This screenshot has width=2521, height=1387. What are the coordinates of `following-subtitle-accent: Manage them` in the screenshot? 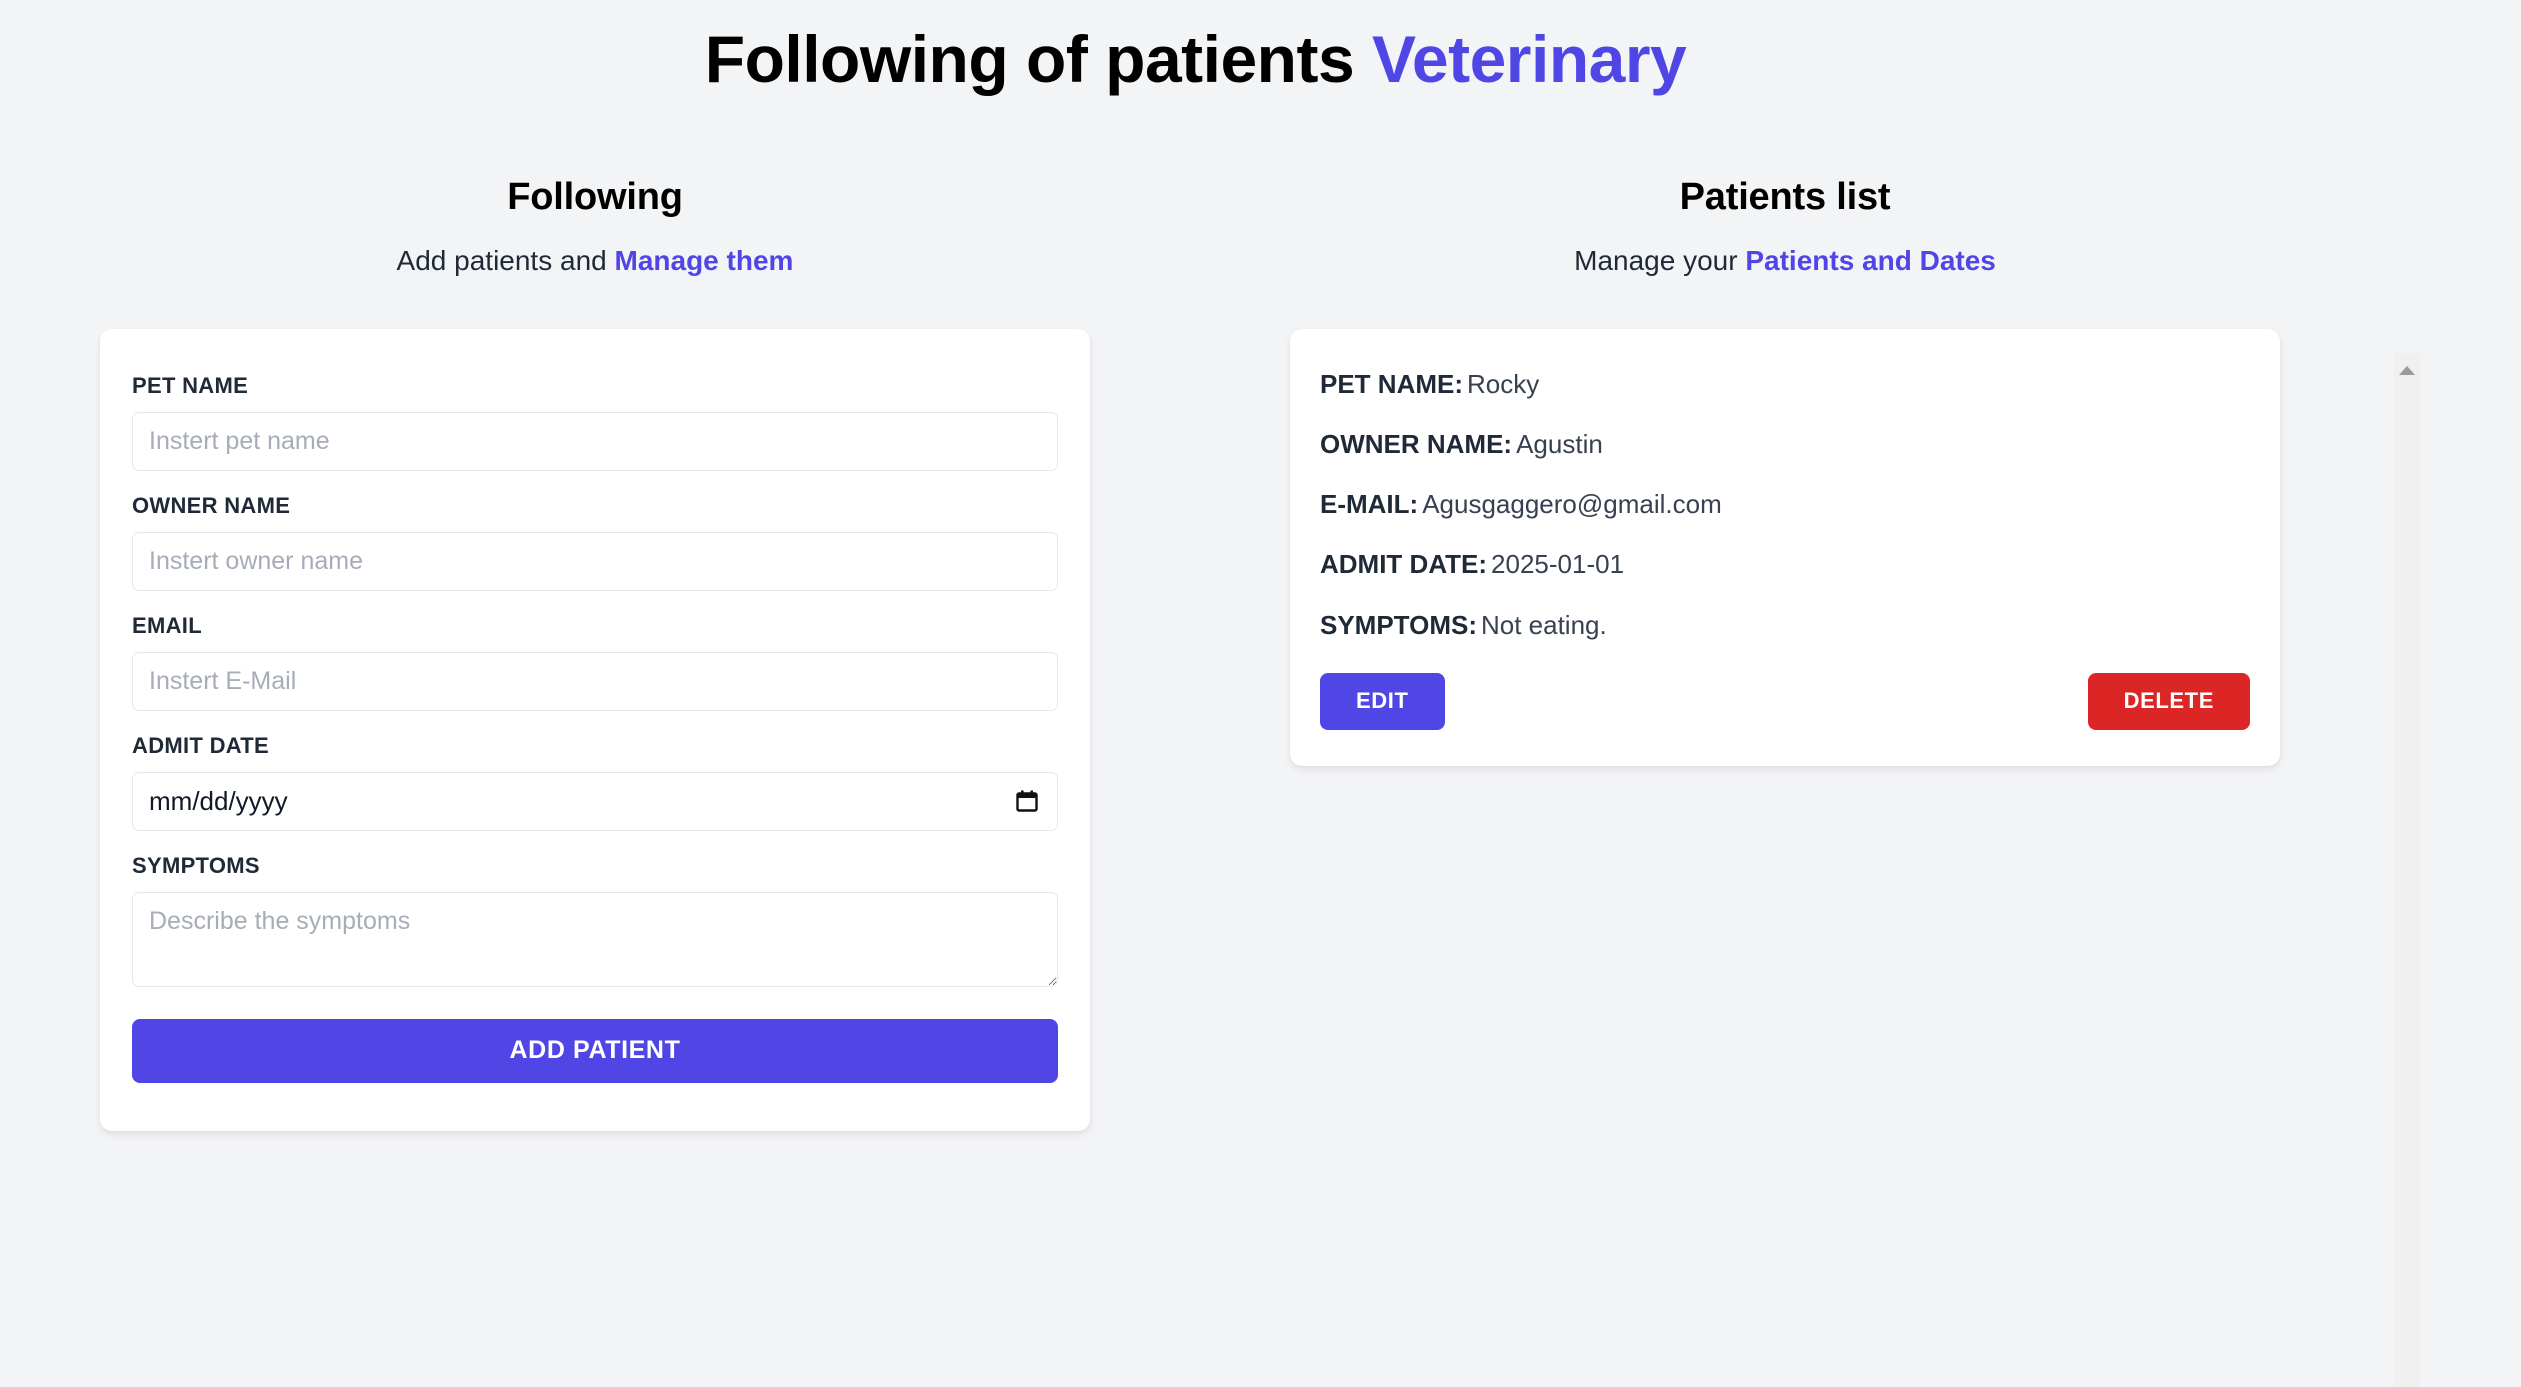 It's located at (704, 260).